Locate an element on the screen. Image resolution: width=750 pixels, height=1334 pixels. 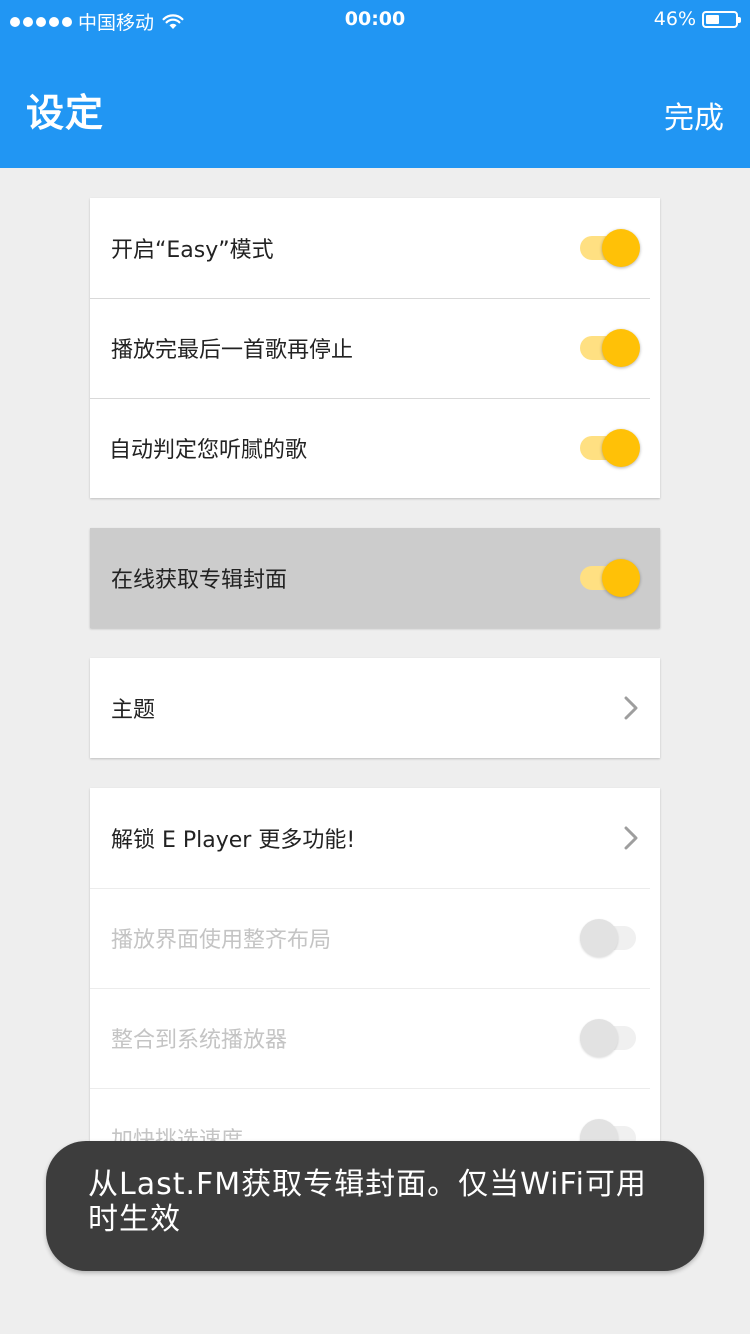
setting-label: 播放界面使用整齐布局 is located at coordinates (221, 940).